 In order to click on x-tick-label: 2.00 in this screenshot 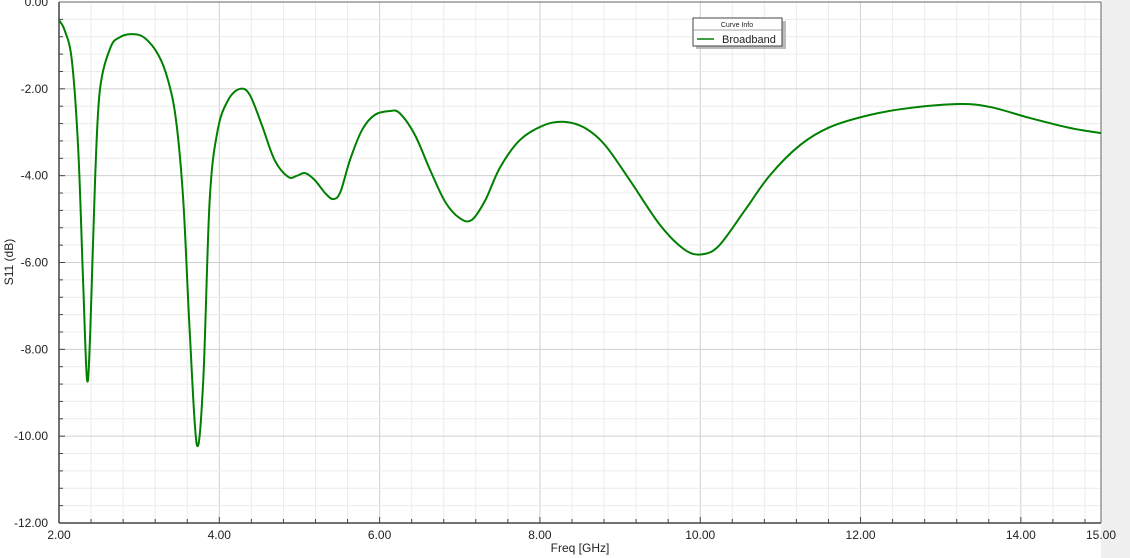, I will do `click(59, 535)`.